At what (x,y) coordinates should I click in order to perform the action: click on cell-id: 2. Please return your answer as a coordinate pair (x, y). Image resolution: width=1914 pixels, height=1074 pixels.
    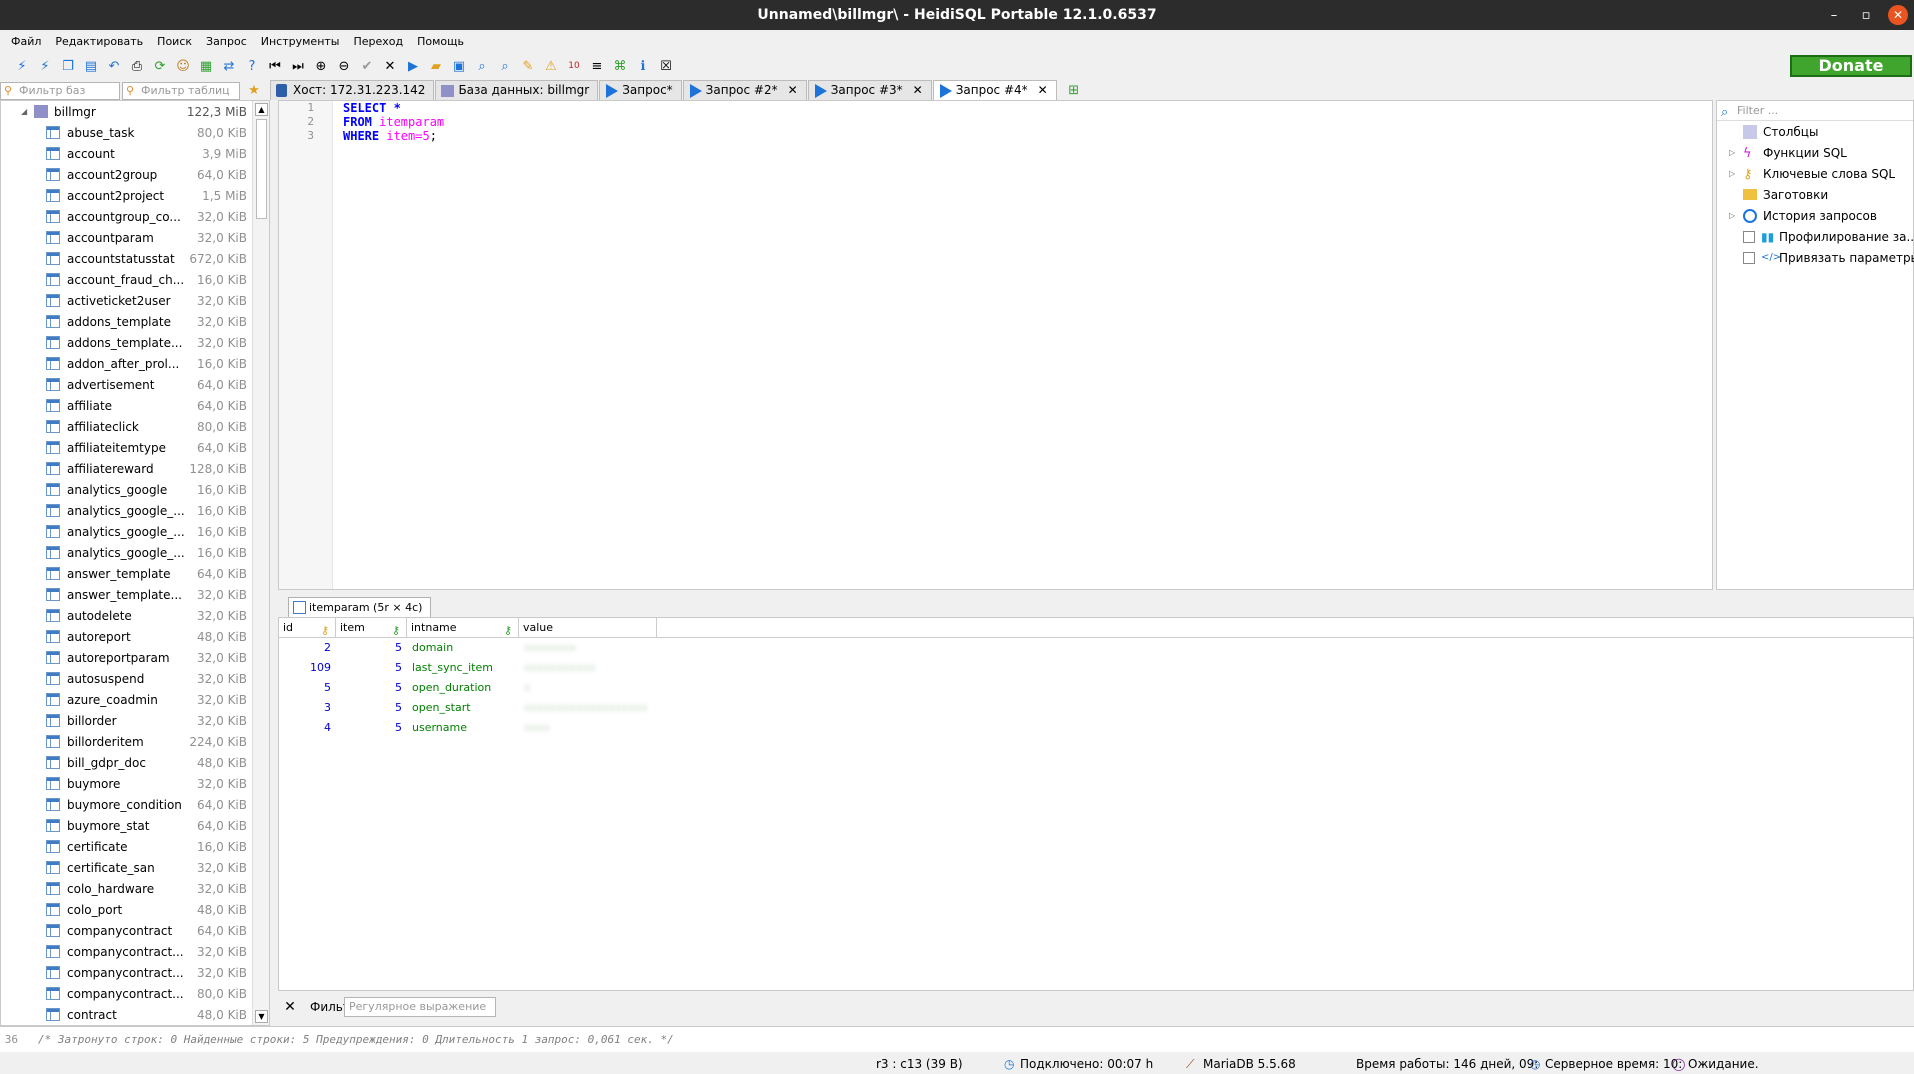
    Looking at the image, I should click on (307, 648).